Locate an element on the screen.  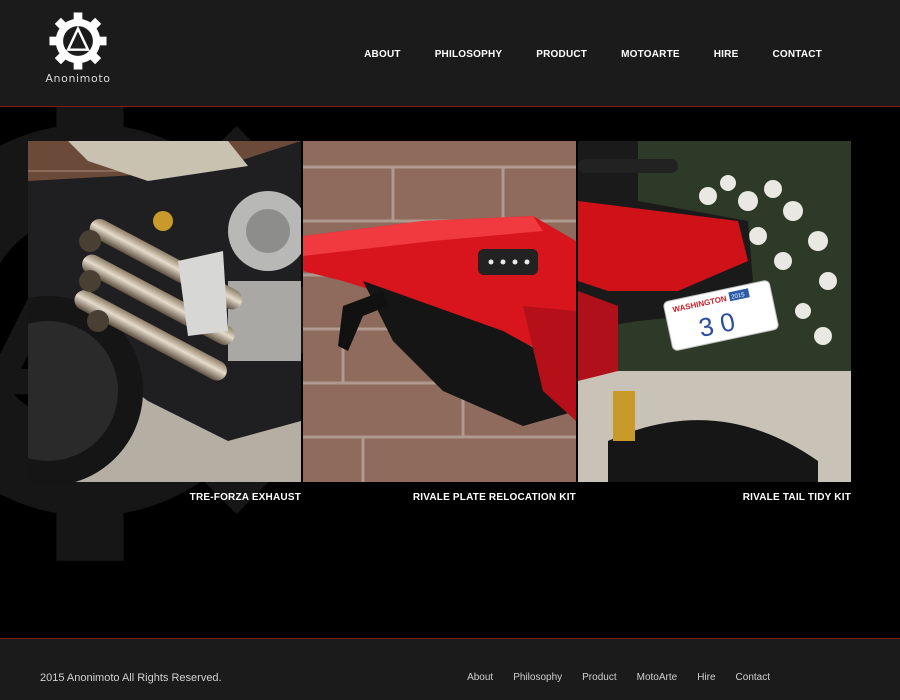
product-tile-tail-tidy: WASHINGTON 2015 3 0 is located at coordinates (714, 311).